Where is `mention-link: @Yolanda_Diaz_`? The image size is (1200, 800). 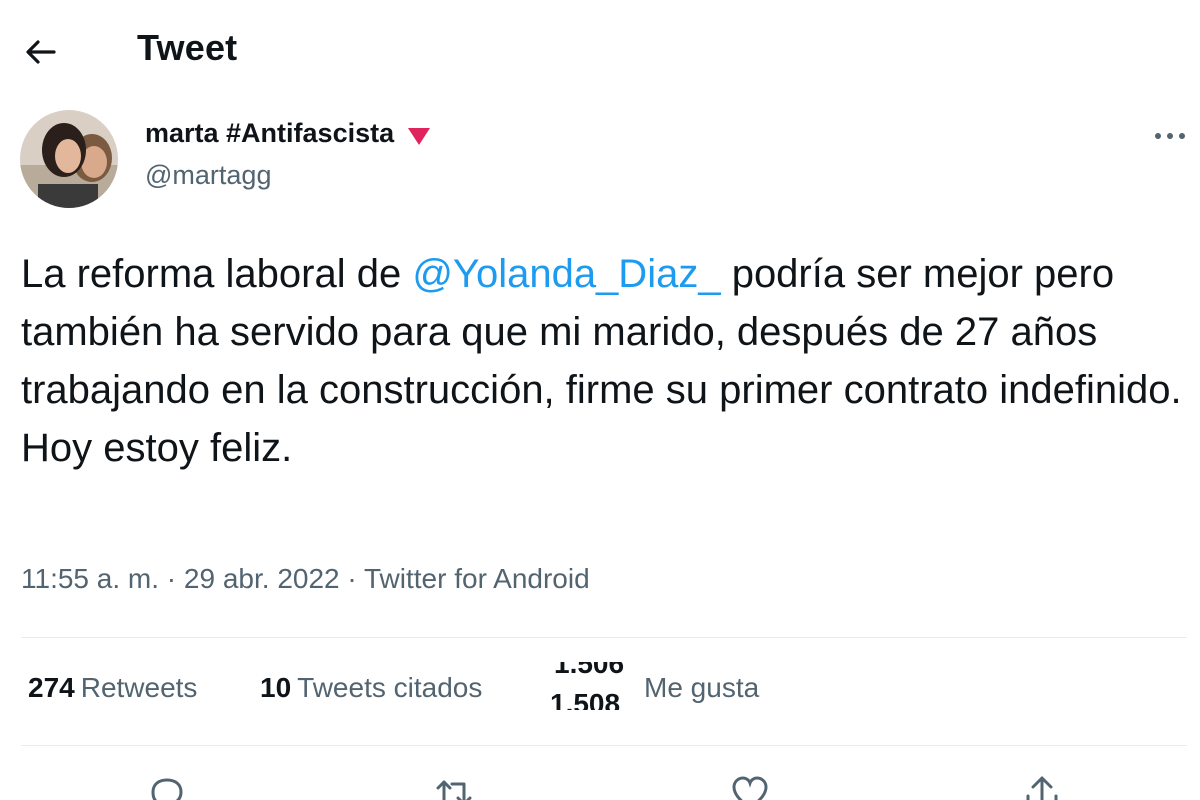
mention-link: @Yolanda_Diaz_ is located at coordinates (566, 274).